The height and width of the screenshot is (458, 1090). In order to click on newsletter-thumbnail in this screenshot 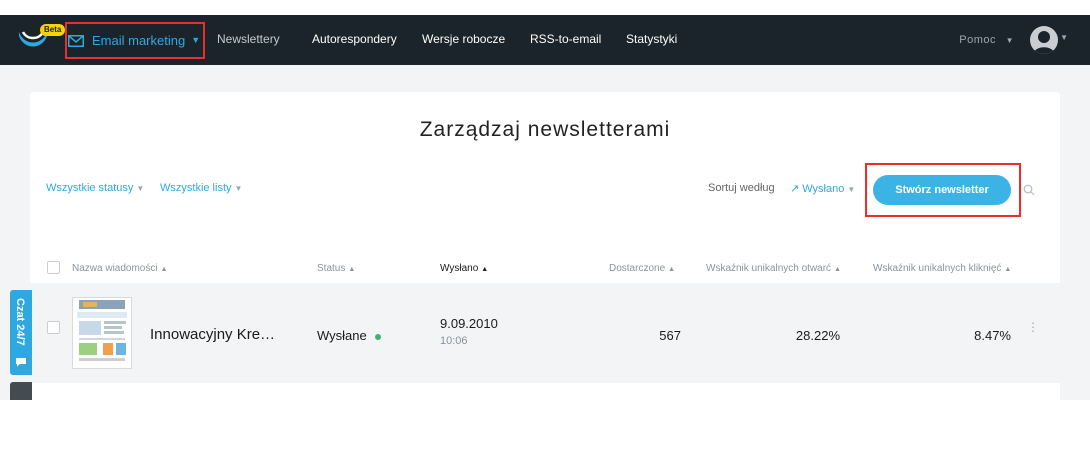, I will do `click(102, 333)`.